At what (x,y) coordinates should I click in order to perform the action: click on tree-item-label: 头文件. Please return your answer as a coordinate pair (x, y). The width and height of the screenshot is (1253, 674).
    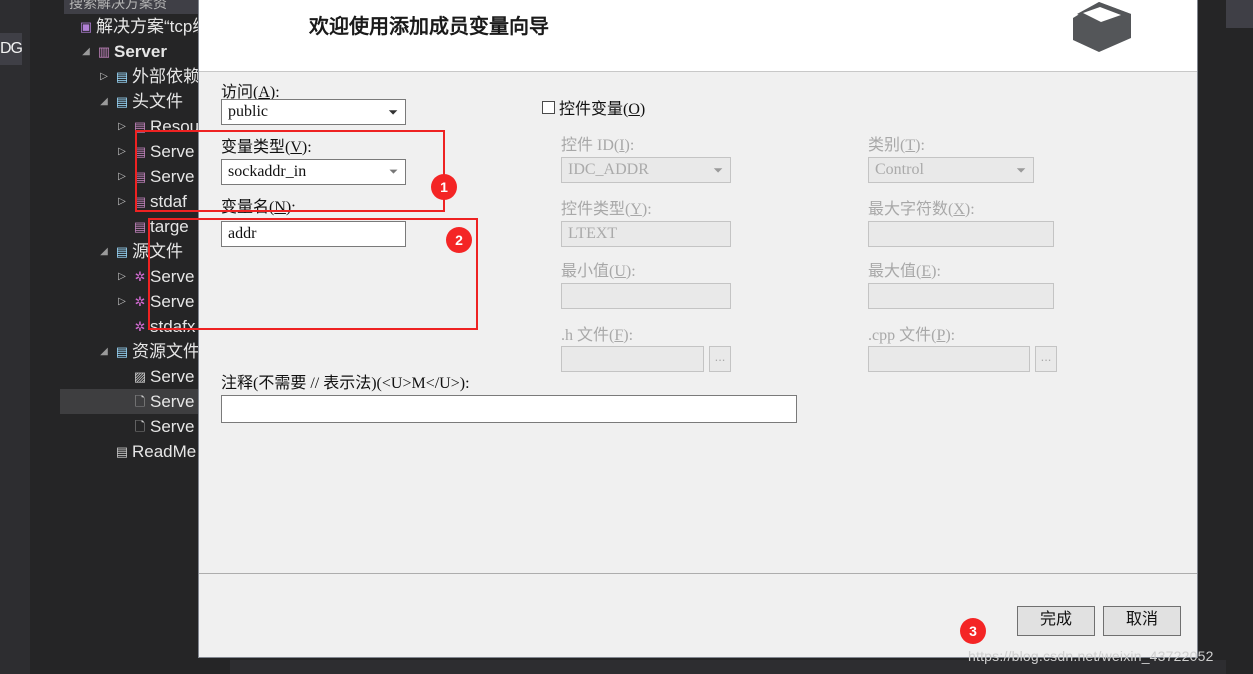
    Looking at the image, I should click on (157, 101).